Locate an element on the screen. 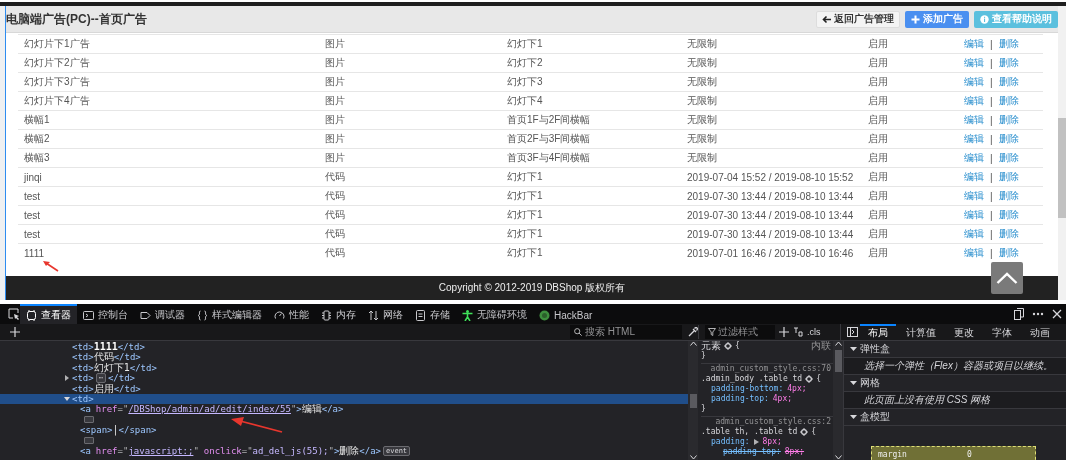 Image resolution: width=1066 pixels, height=460 pixels. back-to-top-button is located at coordinates (1007, 278).